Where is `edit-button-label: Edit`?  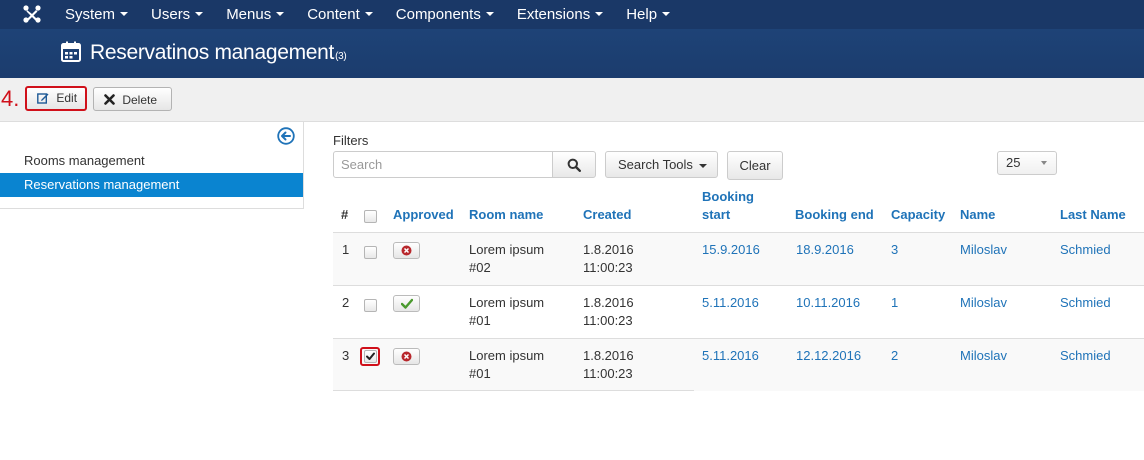 edit-button-label: Edit is located at coordinates (67, 98).